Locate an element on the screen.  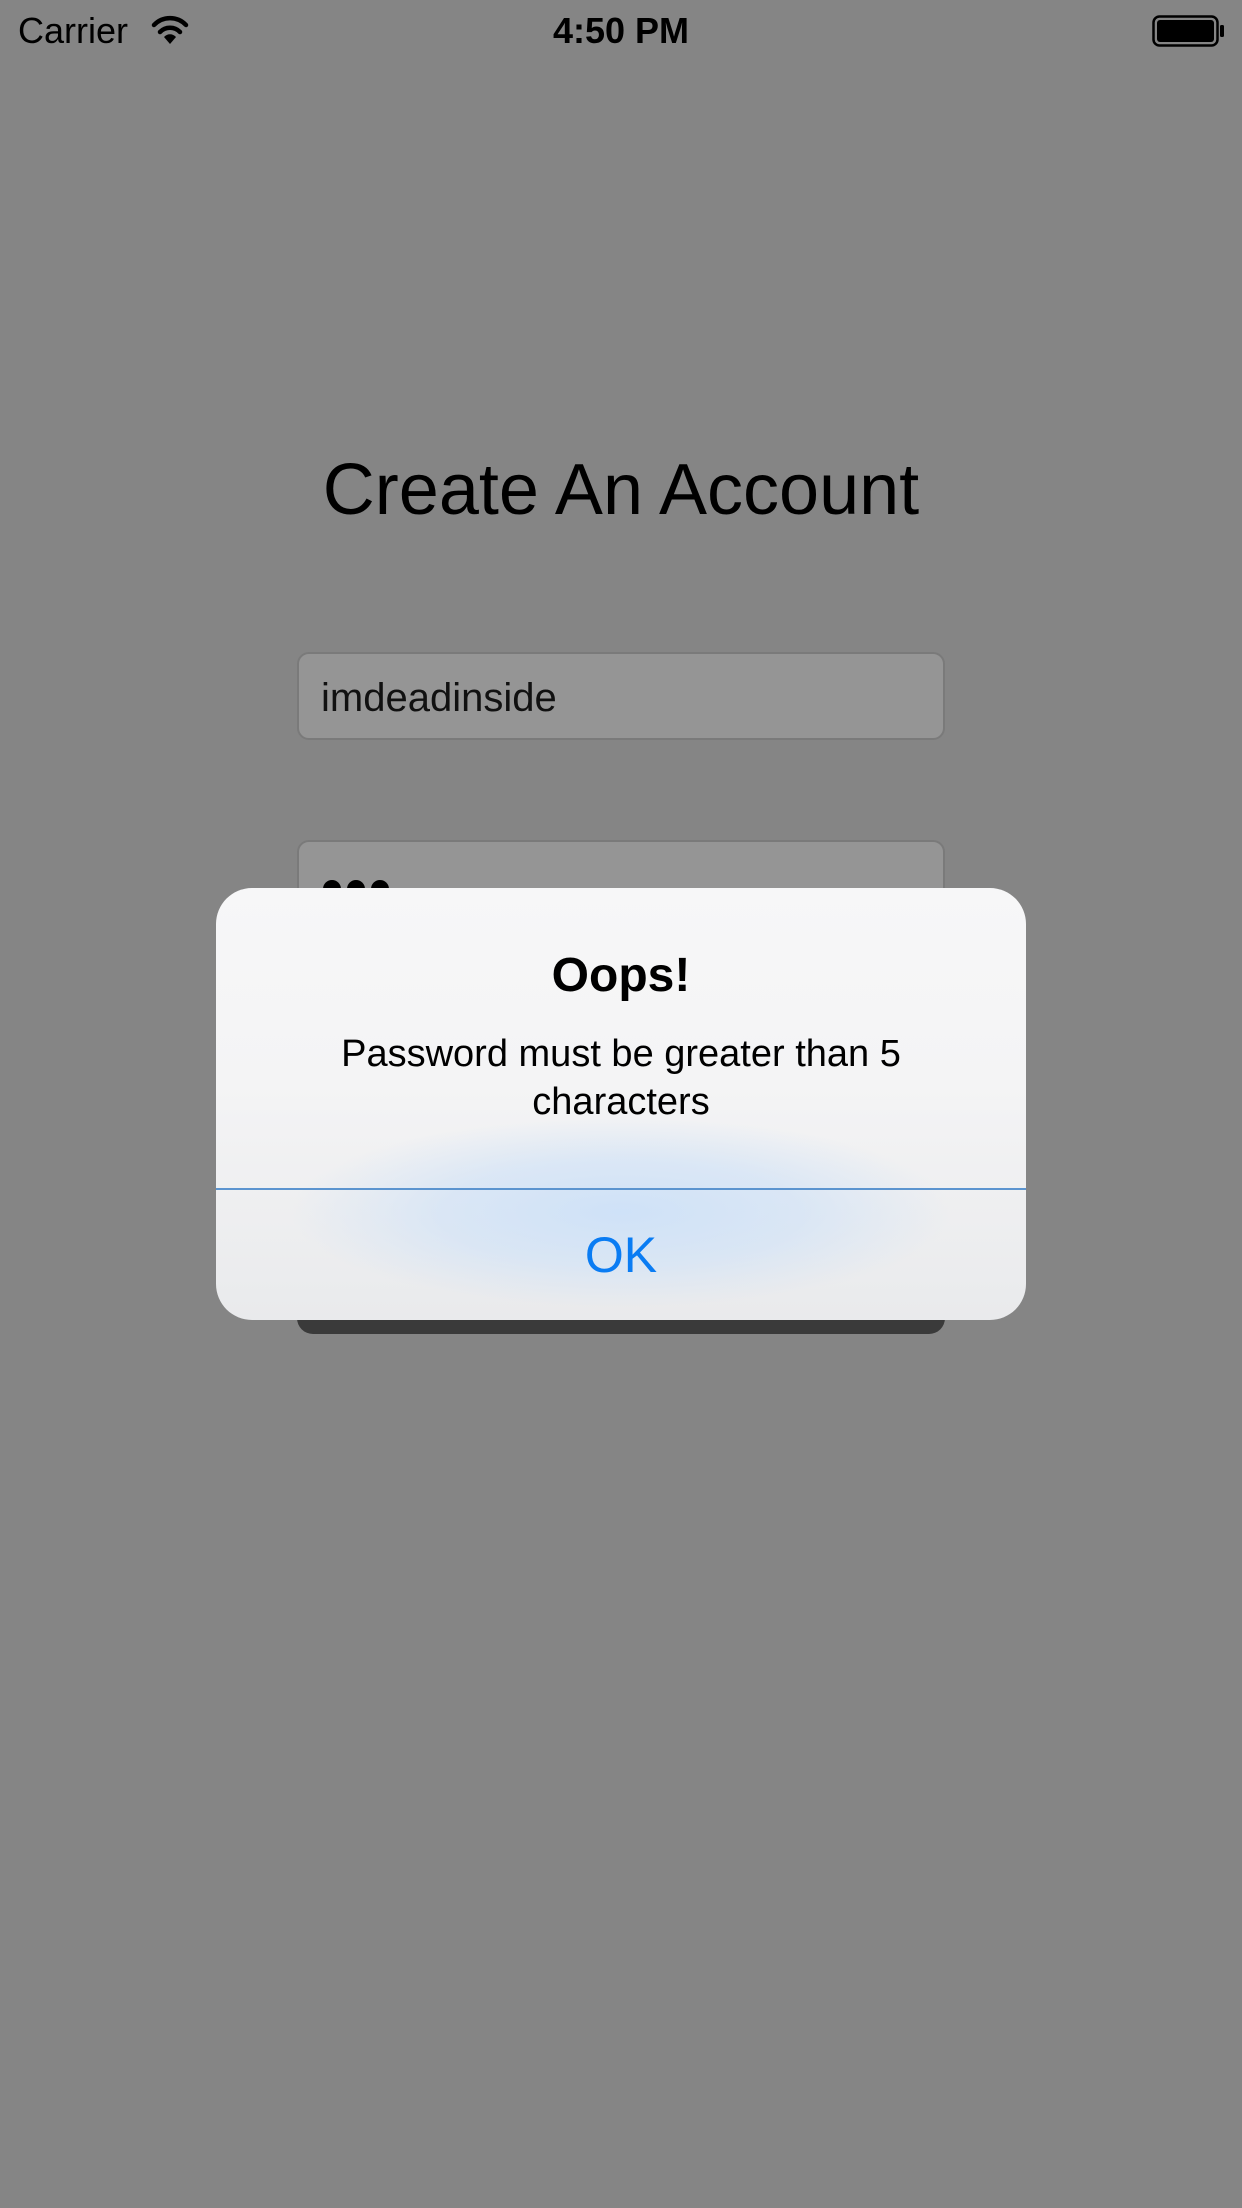
username-field: imdeadinside is located at coordinates (621, 696).